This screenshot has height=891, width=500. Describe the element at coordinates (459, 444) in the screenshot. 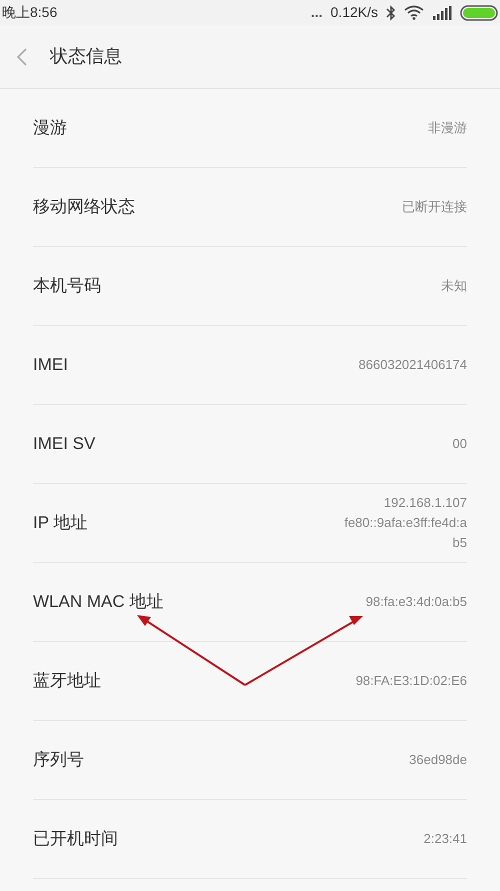

I see `row-value: 00` at that location.